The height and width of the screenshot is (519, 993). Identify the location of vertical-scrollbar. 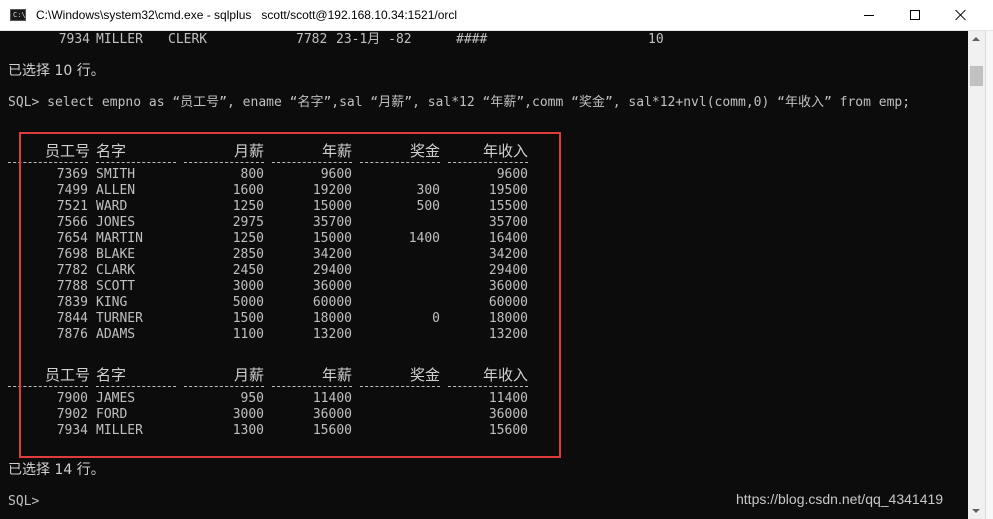
(976, 275).